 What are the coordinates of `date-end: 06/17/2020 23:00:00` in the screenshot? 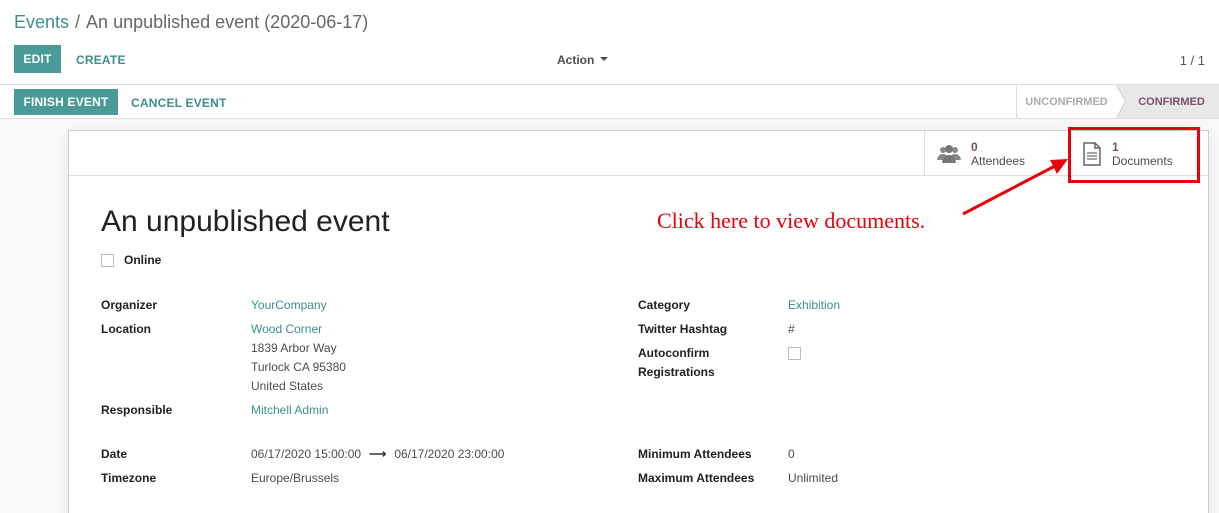 It's located at (449, 454).